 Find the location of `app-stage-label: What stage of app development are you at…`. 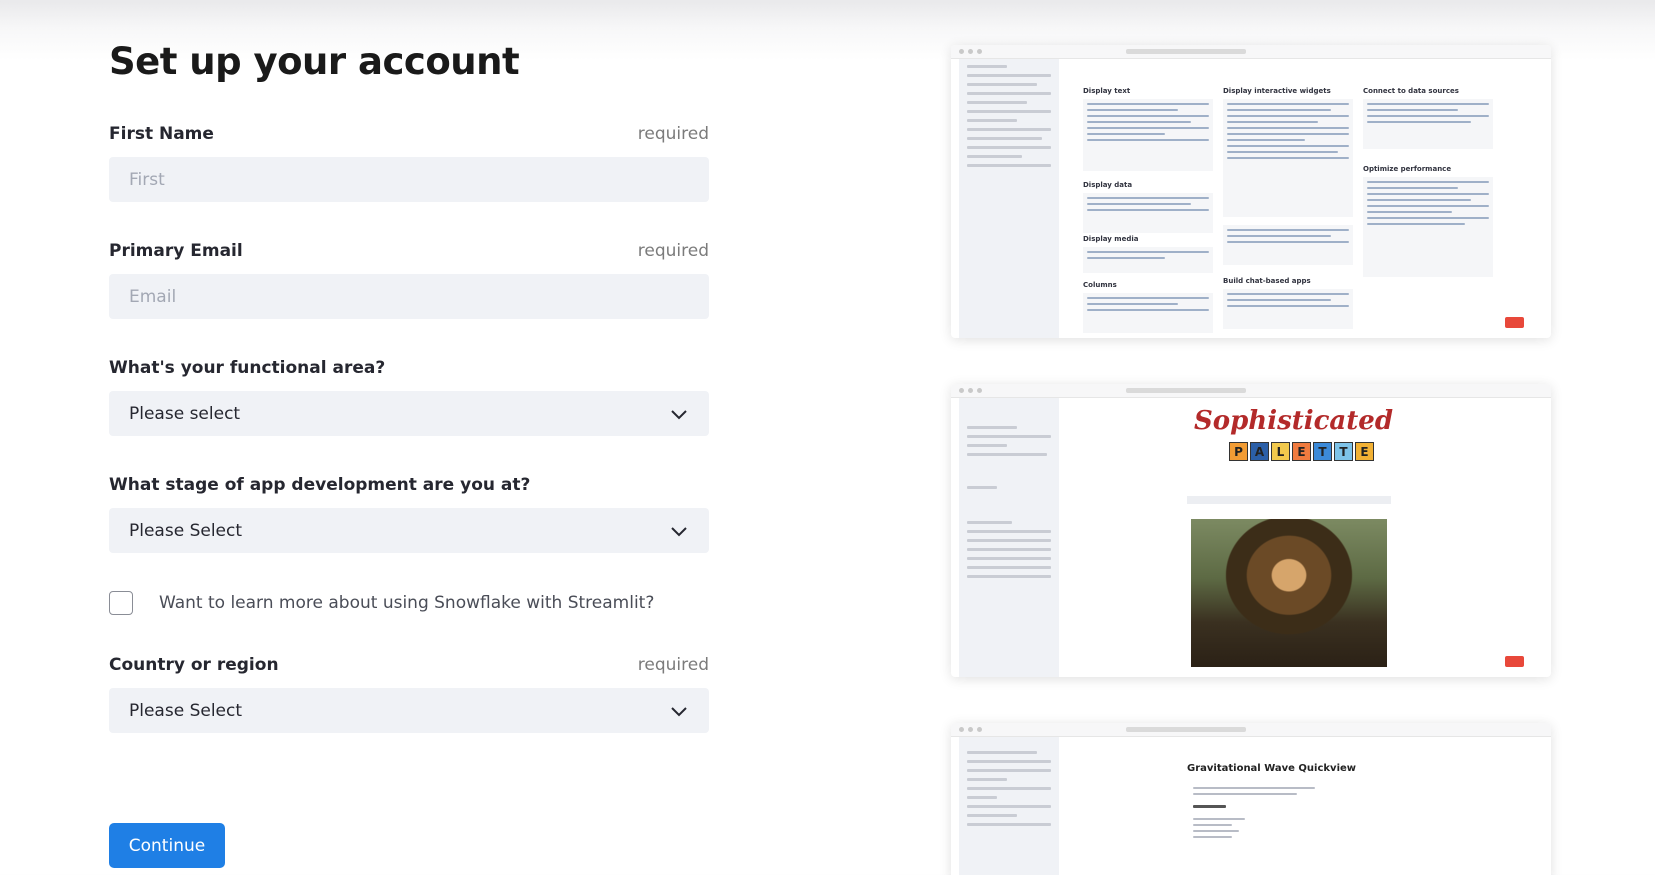

app-stage-label: What stage of app development are you at… is located at coordinates (320, 485).